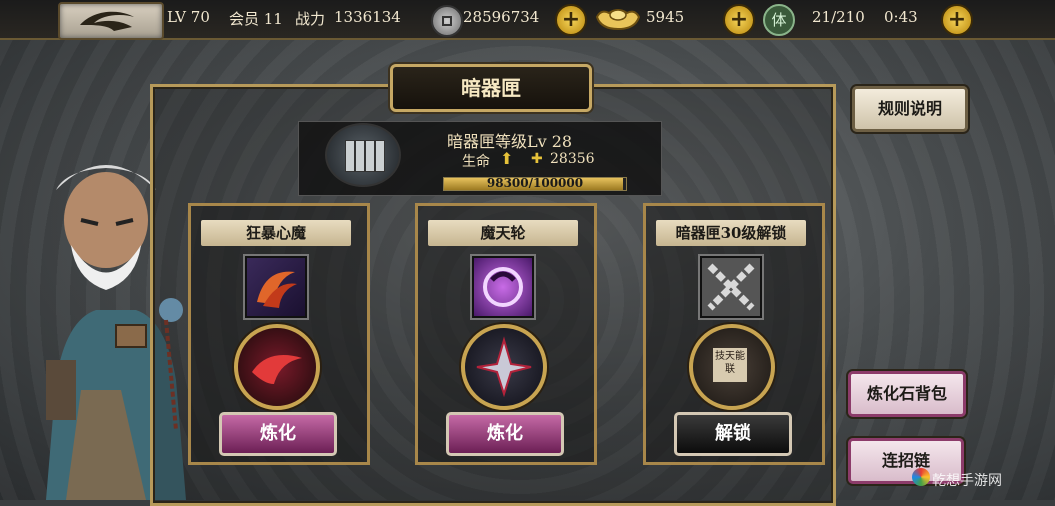  I want to click on red-skill-orb-icon, so click(277, 367).